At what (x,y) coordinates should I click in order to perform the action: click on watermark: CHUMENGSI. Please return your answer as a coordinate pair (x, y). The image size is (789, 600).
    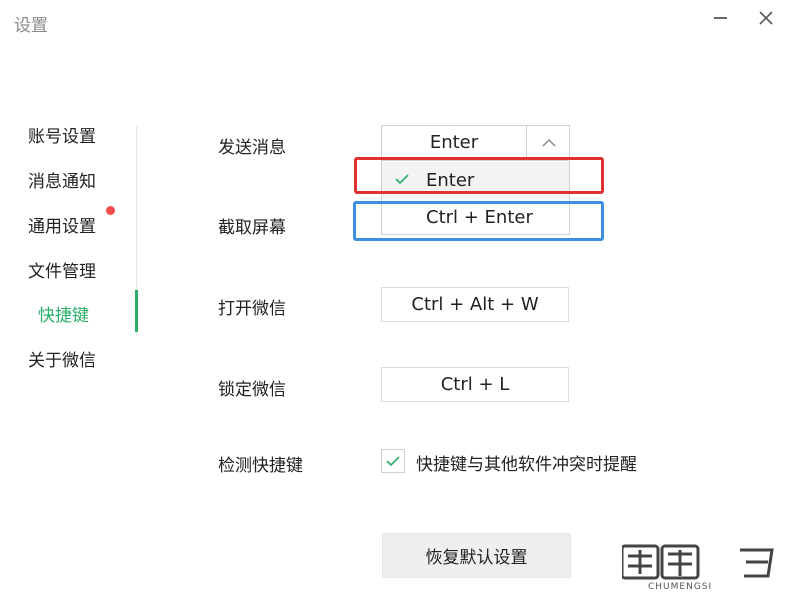
    Looking at the image, I should click on (700, 570).